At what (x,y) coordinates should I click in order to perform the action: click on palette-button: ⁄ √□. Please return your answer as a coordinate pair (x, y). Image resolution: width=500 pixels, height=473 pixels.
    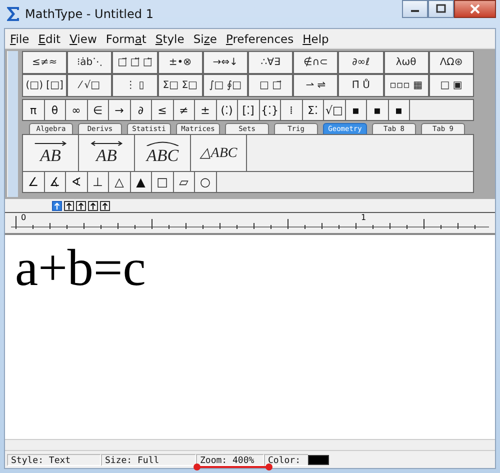
    Looking at the image, I should click on (89, 85).